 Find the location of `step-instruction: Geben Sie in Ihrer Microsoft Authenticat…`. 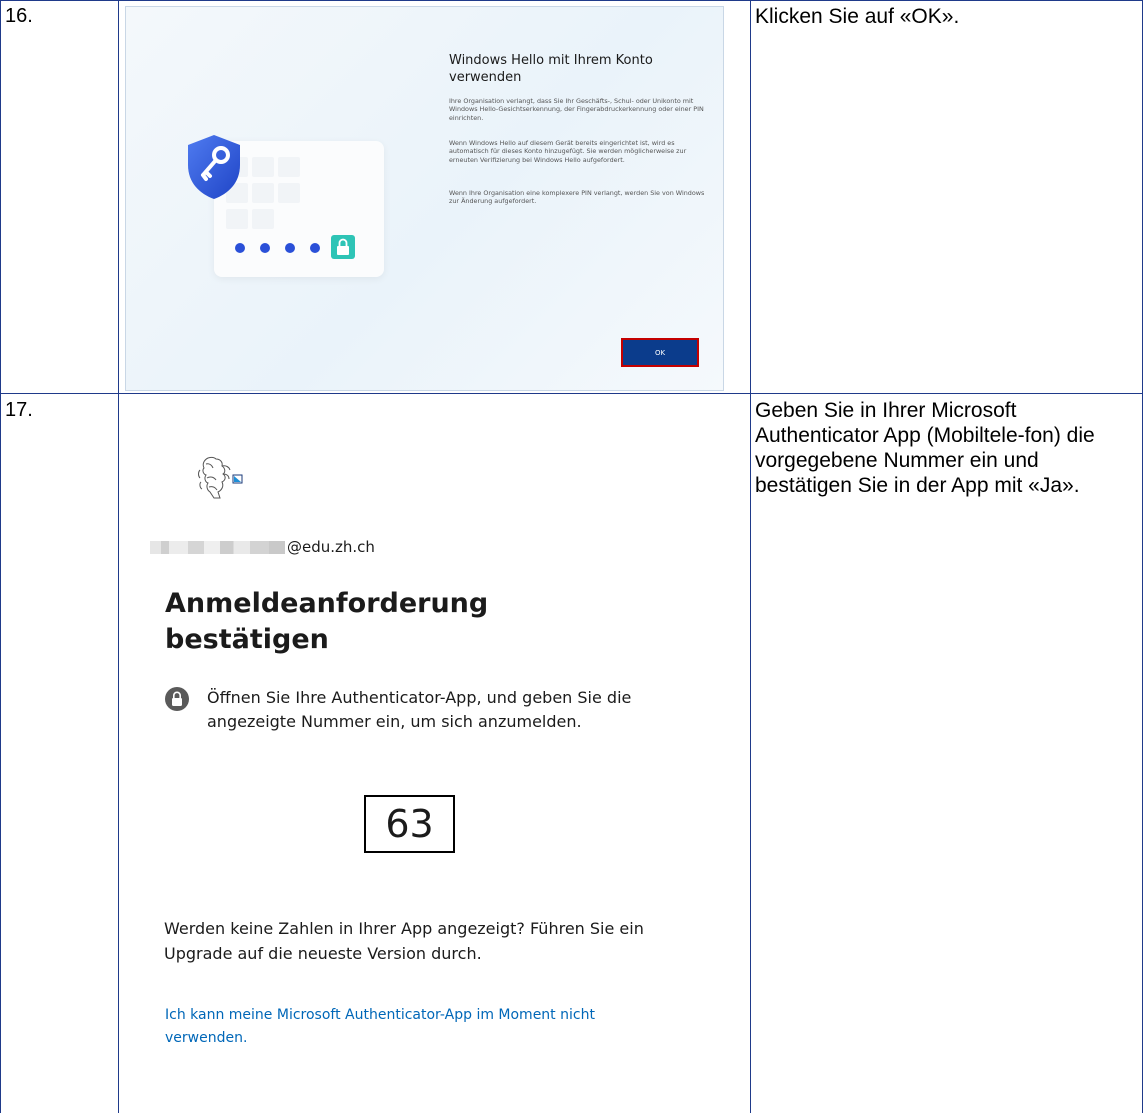

step-instruction: Geben Sie in Ihrer Microsoft Authenticat… is located at coordinates (925, 448).